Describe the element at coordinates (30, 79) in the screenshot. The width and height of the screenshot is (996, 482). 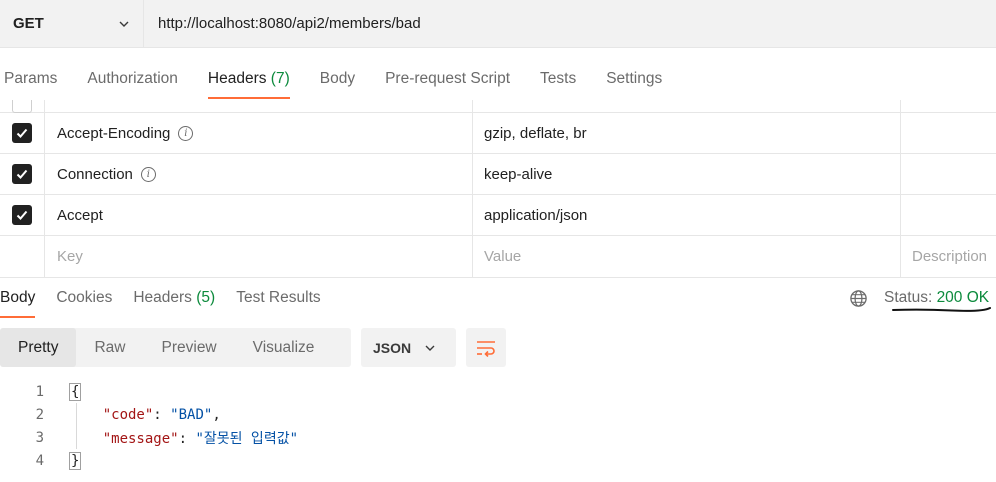
I see `tab-params: Params` at that location.